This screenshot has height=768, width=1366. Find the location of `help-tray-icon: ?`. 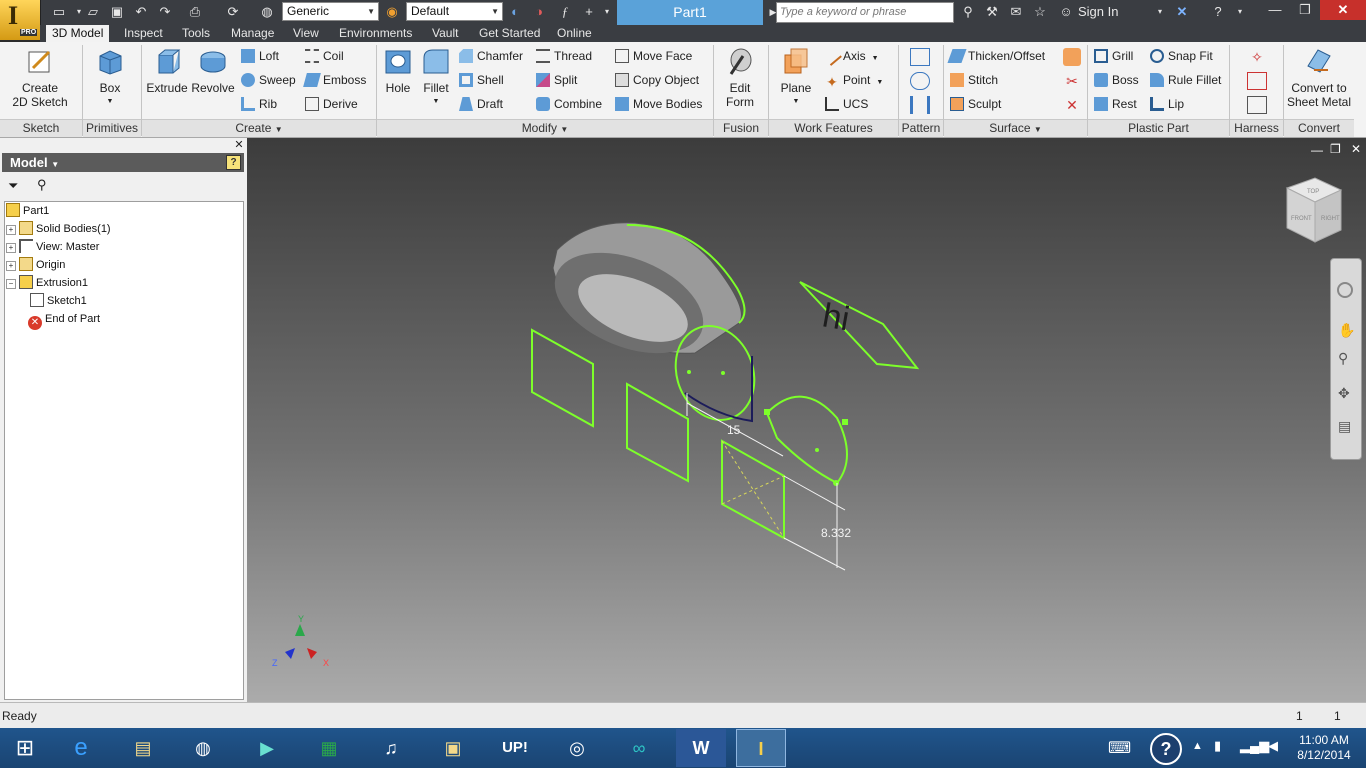

help-tray-icon: ? is located at coordinates (1166, 749).